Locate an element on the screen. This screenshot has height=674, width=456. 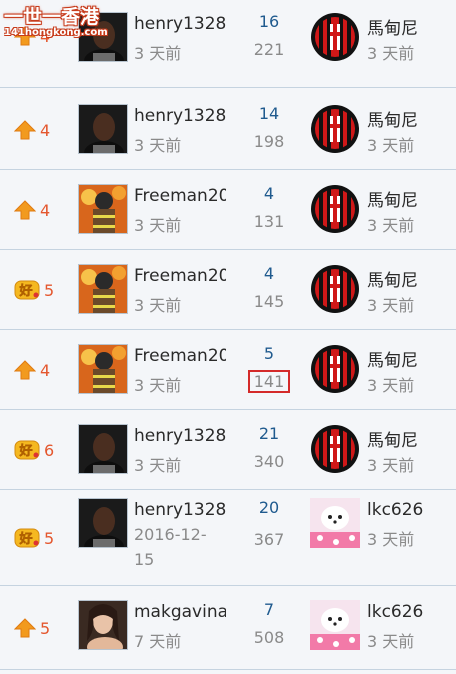
view-count-value: 340 is located at coordinates (269, 461).